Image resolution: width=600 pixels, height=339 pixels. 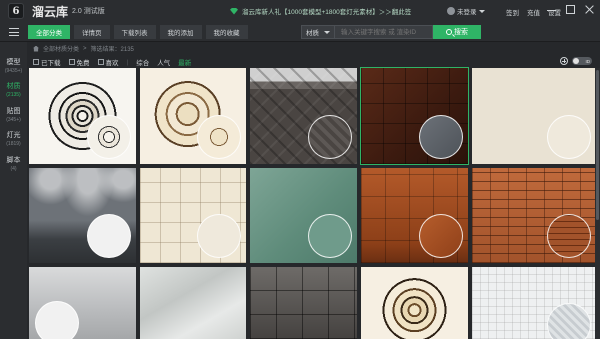 I want to click on search-button: 搜索, so click(x=457, y=32).